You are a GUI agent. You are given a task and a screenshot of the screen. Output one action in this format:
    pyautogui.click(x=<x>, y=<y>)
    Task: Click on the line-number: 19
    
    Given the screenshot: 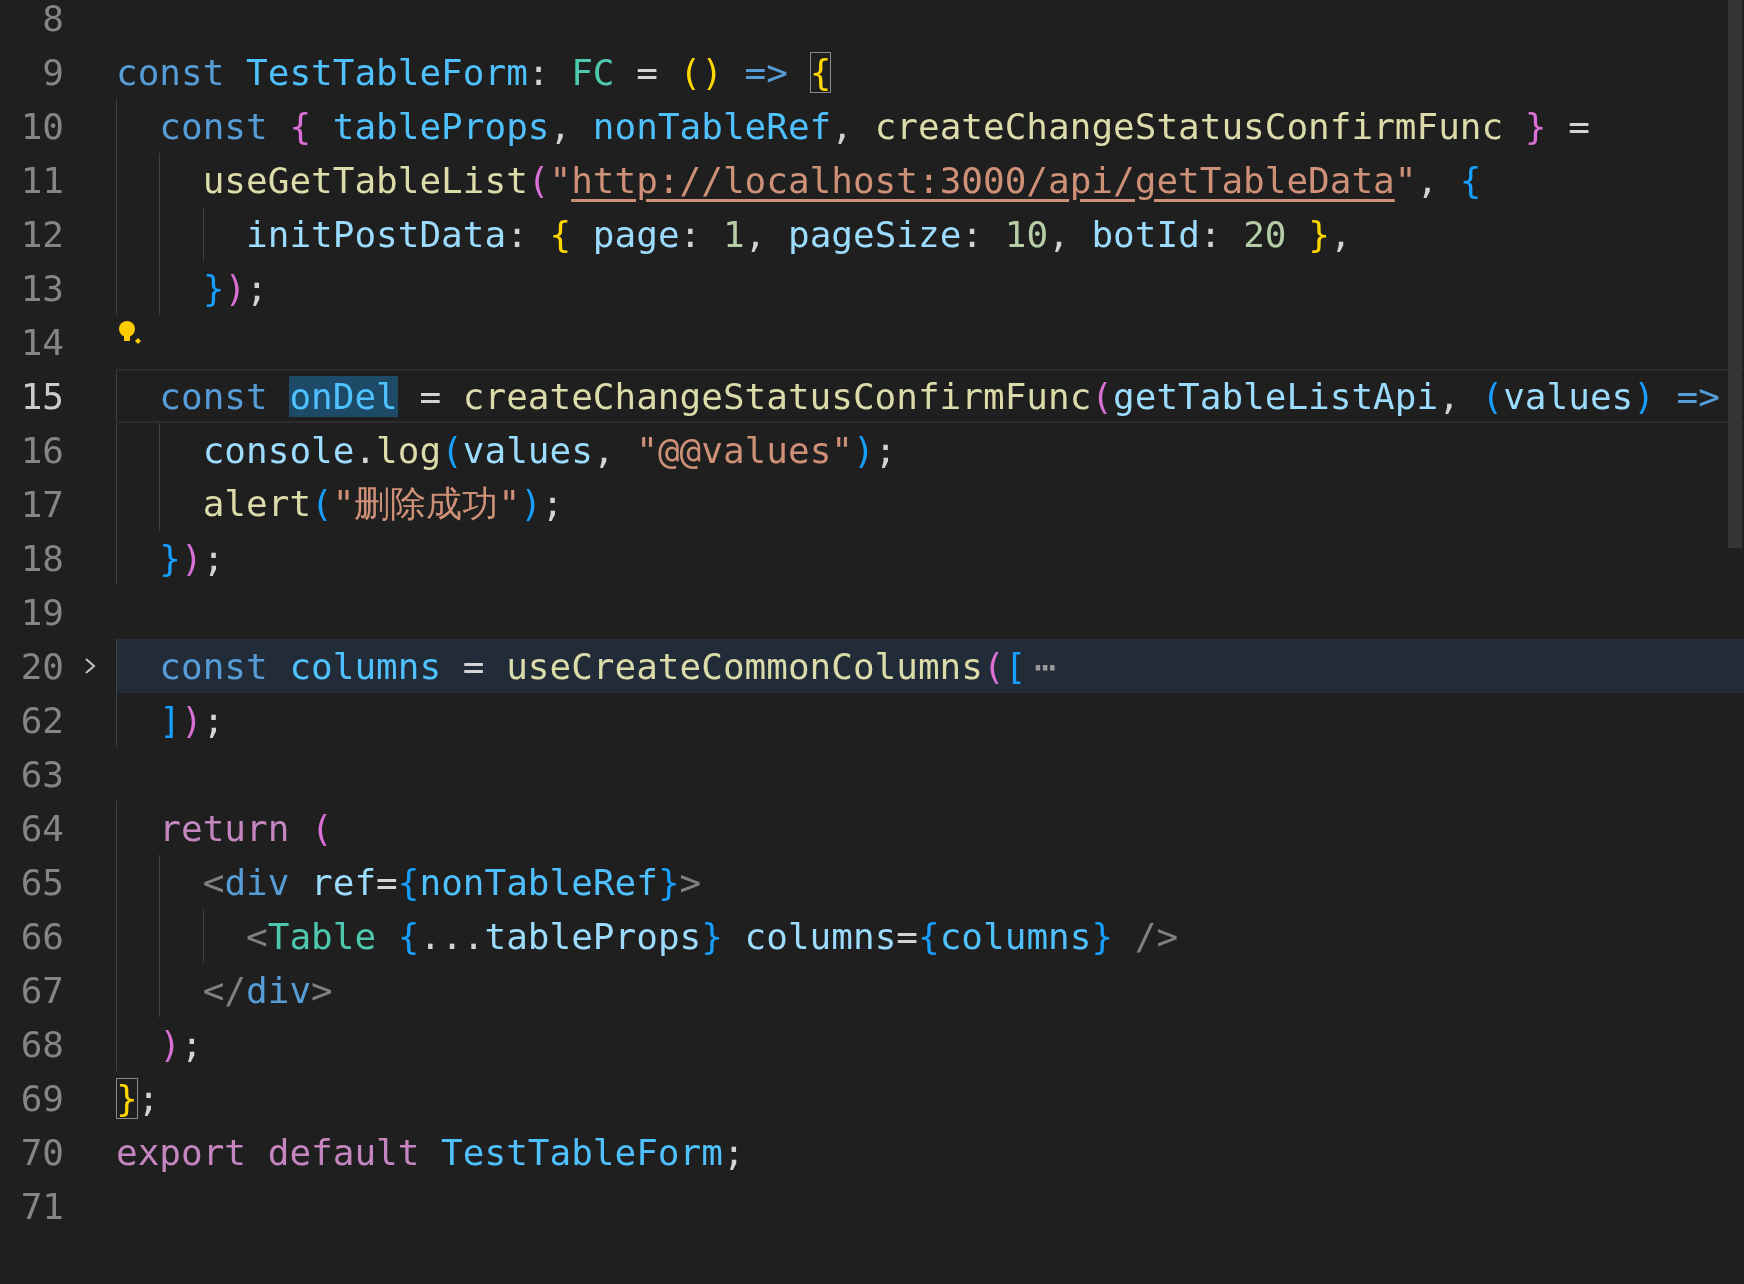 What is the action you would take?
    pyautogui.click(x=41, y=612)
    